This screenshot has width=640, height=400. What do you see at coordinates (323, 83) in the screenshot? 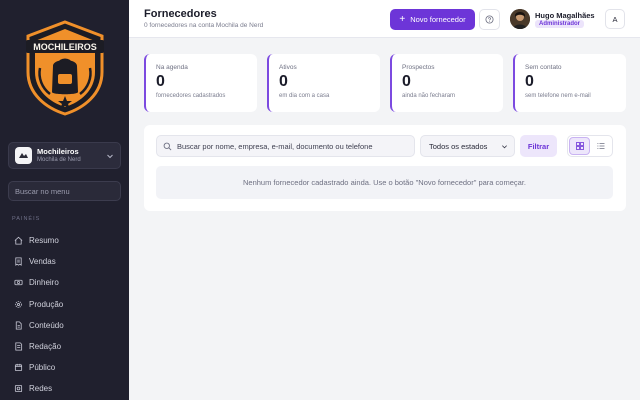
I see `stat-card-ativos: Ativos 0 em dia com a casa` at bounding box center [323, 83].